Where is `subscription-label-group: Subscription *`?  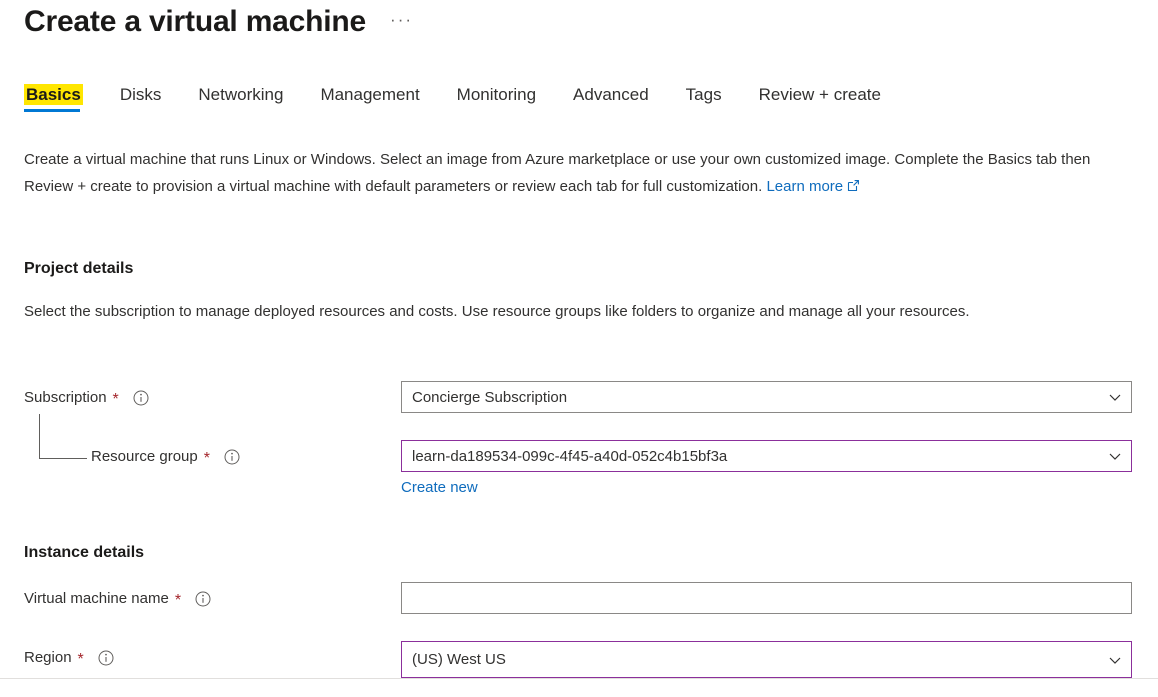
subscription-label-group: Subscription * is located at coordinates (86, 398).